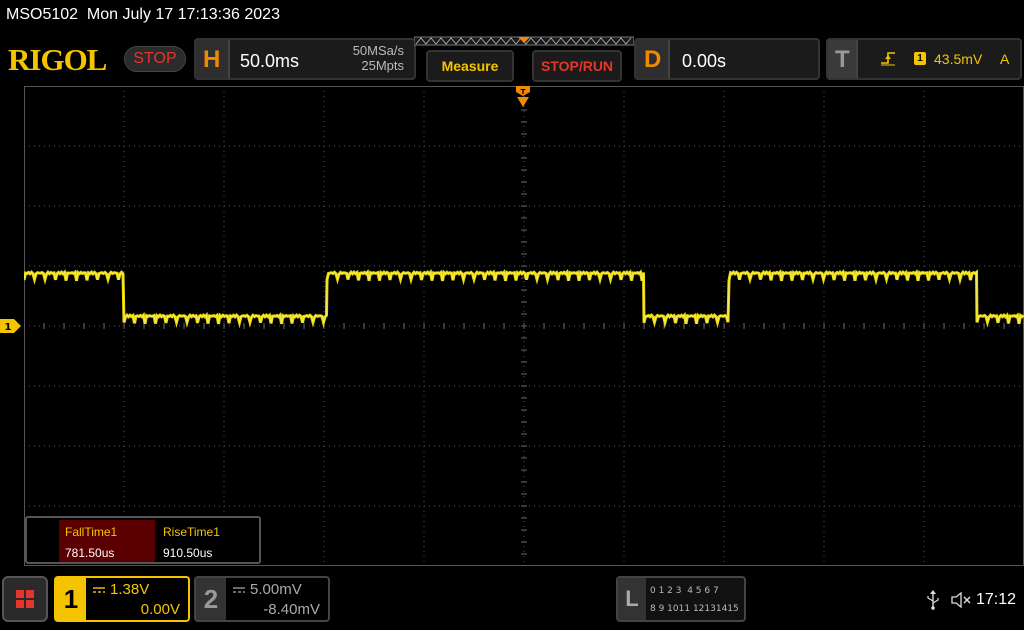 The image size is (1024, 630). Describe the element at coordinates (205, 541) in the screenshot. I see `measurement-rise-time: RiseTime1 910.50us` at that location.